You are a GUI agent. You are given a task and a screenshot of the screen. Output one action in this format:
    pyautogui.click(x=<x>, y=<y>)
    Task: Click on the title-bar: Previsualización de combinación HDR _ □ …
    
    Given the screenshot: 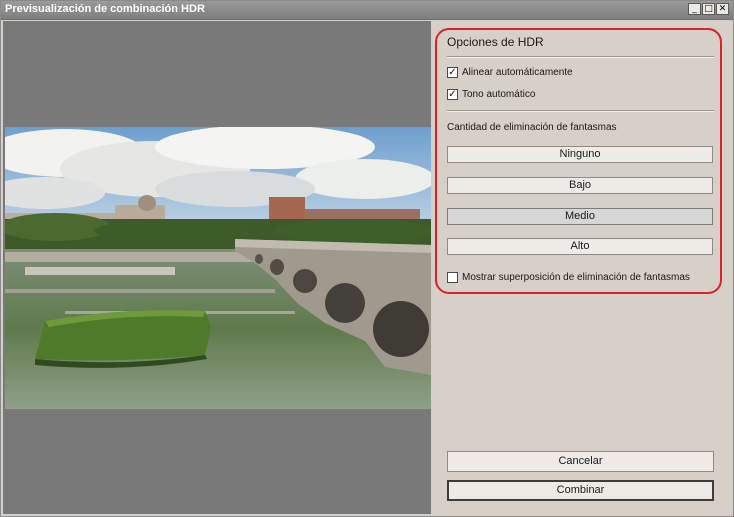 What is the action you would take?
    pyautogui.click(x=367, y=10)
    